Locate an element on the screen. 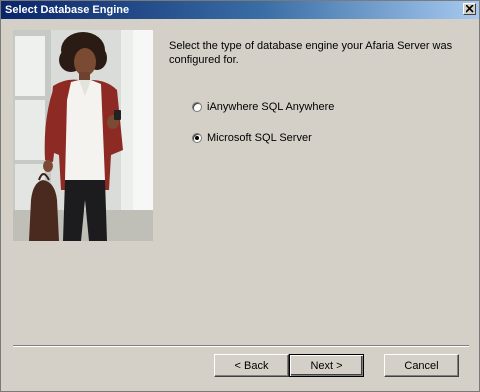 The height and width of the screenshot is (392, 480). option-microsoft-sql-server: Microsoft SQL Server is located at coordinates (252, 138).